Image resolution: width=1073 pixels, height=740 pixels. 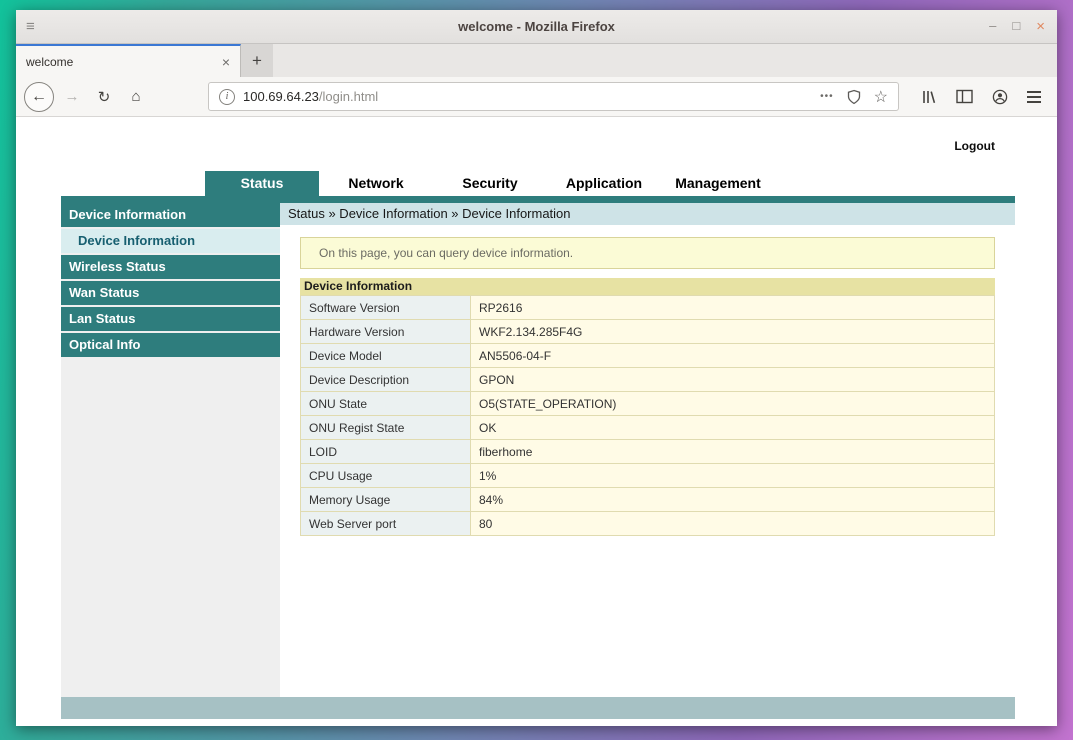 What do you see at coordinates (170, 319) in the screenshot?
I see `sidebar-item-lan-status: Lan Status` at bounding box center [170, 319].